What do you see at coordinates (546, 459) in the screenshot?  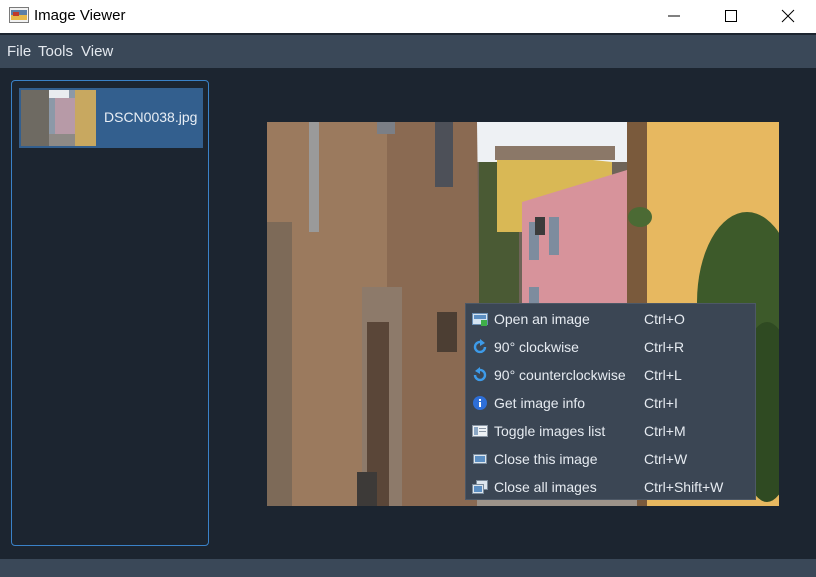 I see `menu-item-label: Close this image` at bounding box center [546, 459].